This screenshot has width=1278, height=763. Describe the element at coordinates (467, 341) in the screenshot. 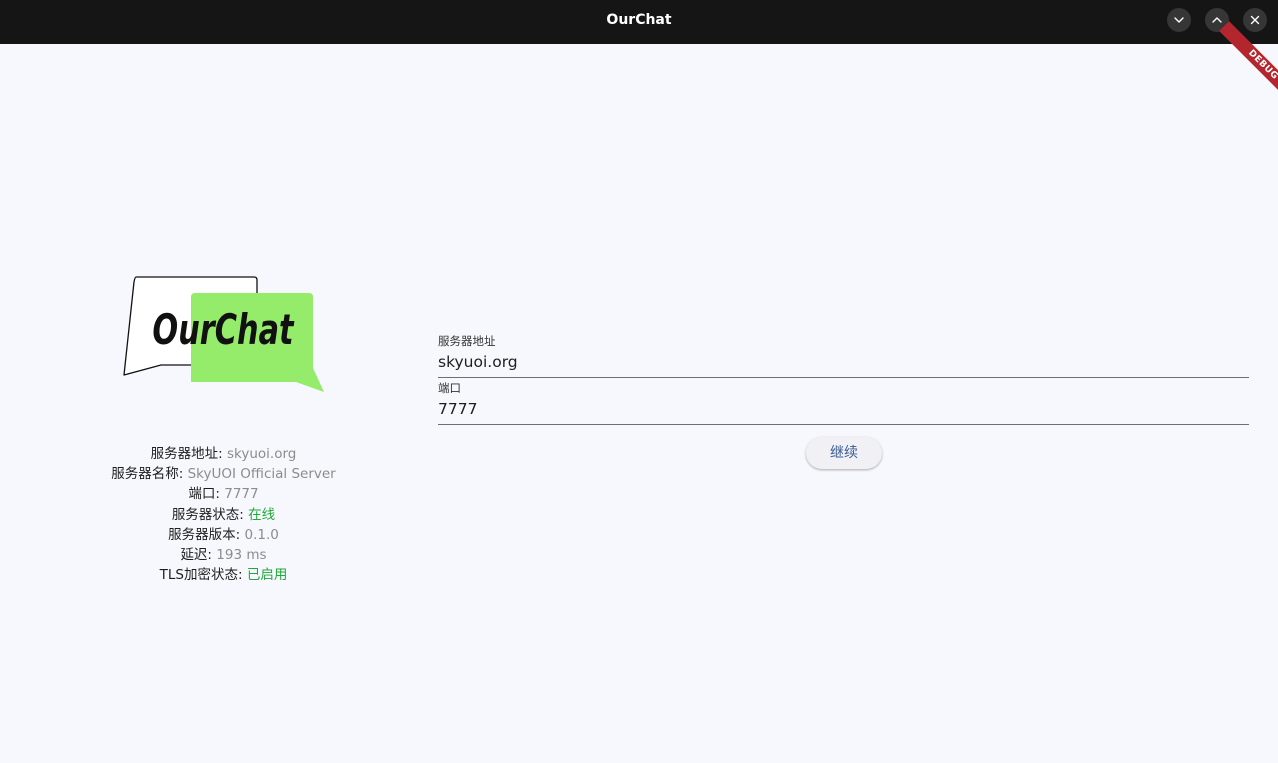

I see `server-address-label: 服务器地址` at that location.